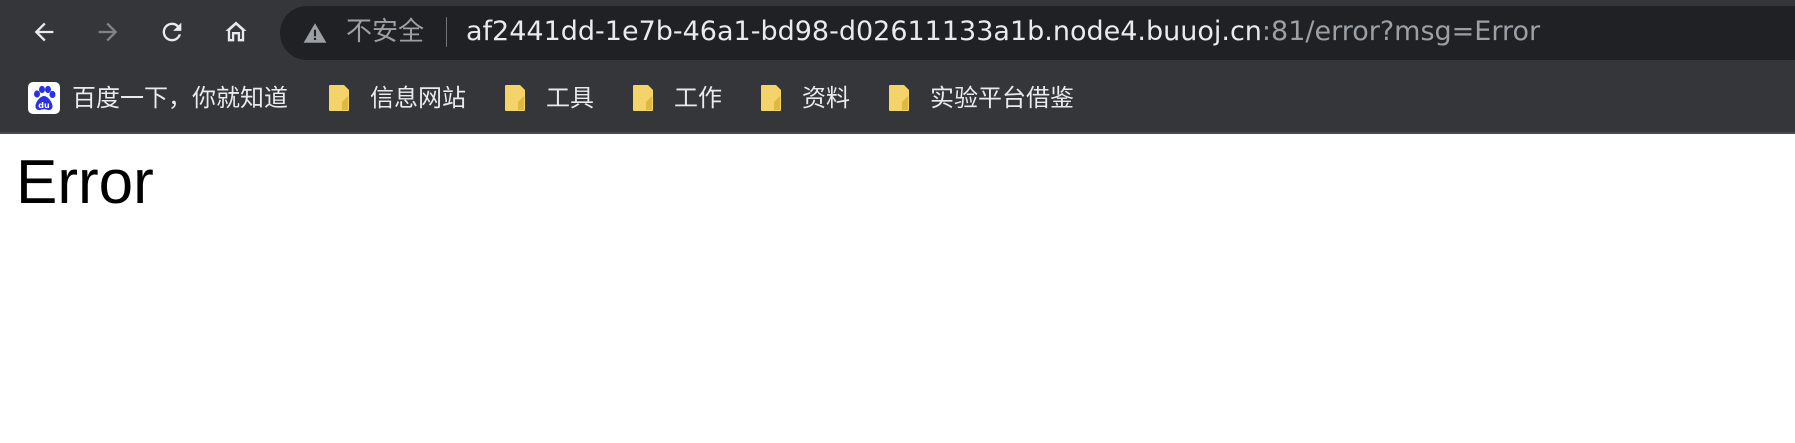 Image resolution: width=1795 pixels, height=443 pixels. What do you see at coordinates (1401, 31) in the screenshot?
I see `url-path: :81/error?msg=Error` at bounding box center [1401, 31].